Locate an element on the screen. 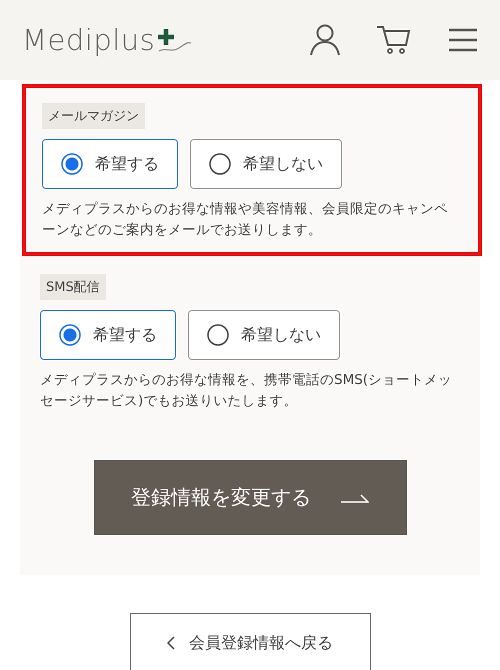 The image size is (500, 670). submit-button: 登録情報を変更する is located at coordinates (250, 497).